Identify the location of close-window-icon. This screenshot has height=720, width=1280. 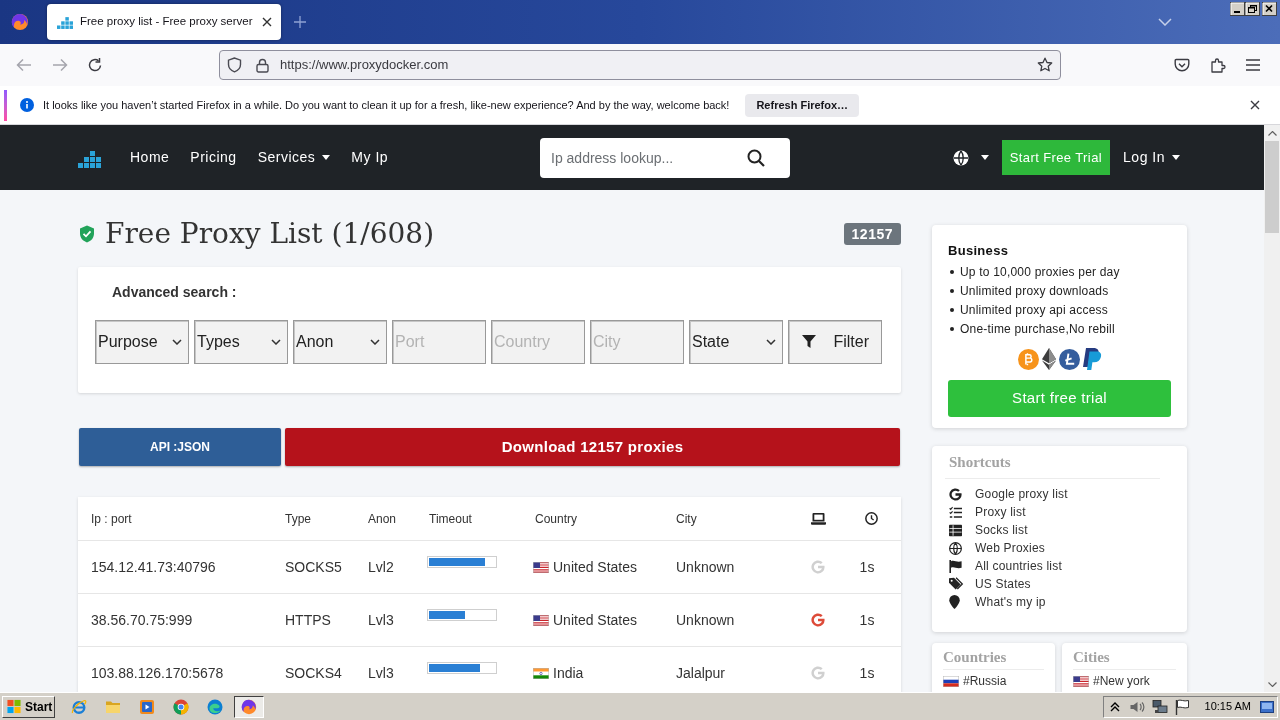
(1269, 9).